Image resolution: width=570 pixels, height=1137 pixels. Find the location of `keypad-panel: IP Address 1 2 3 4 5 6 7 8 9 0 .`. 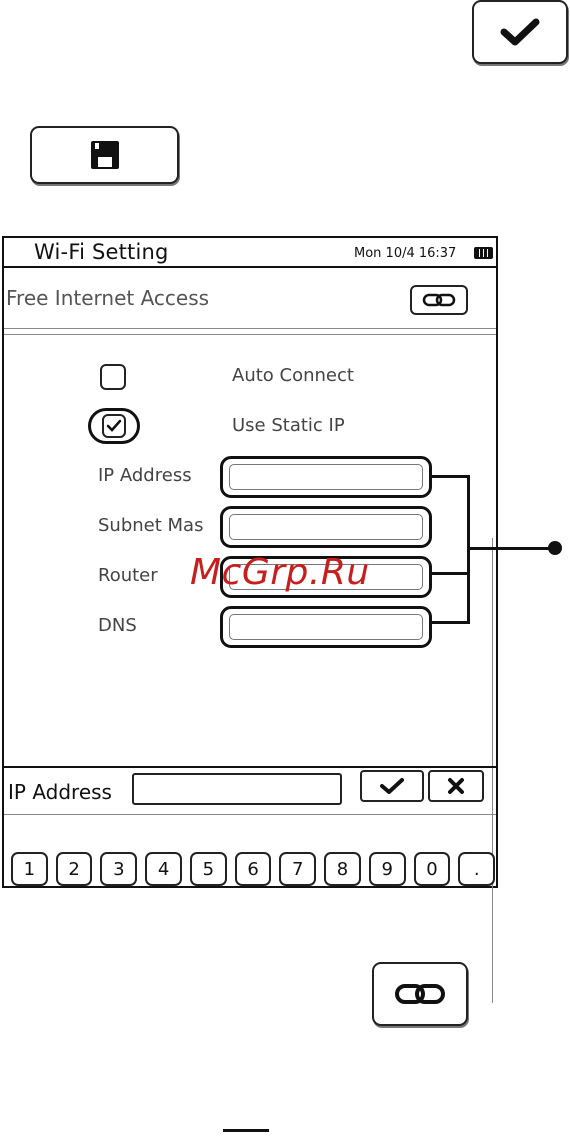

keypad-panel: IP Address 1 2 3 4 5 6 7 8 9 0 . is located at coordinates (250, 826).